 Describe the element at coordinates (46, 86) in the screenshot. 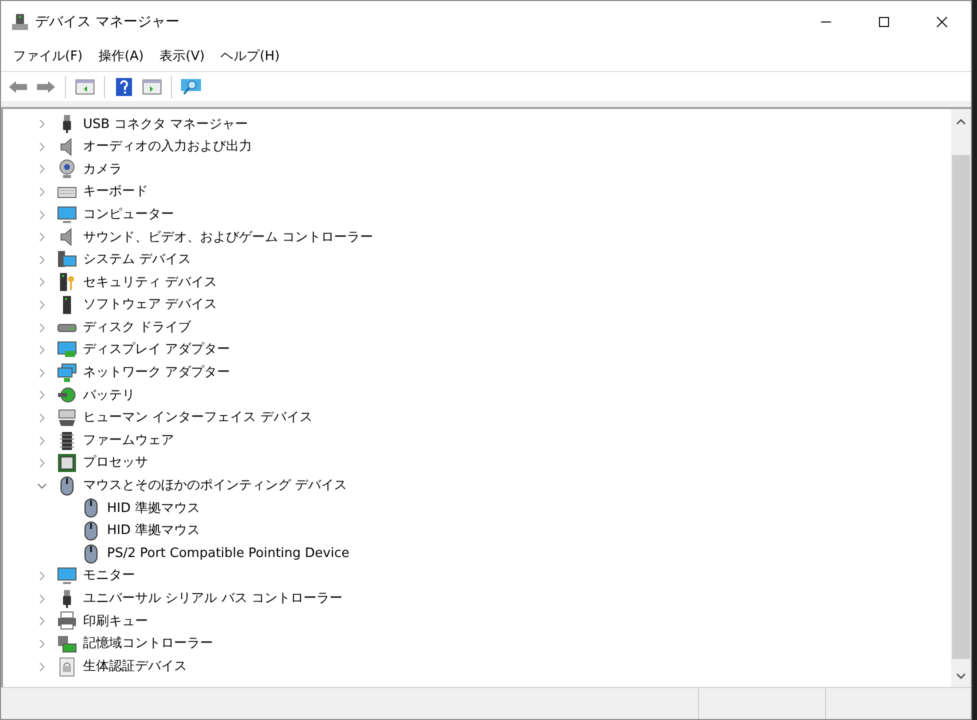

I see `forward-arrow-icon` at that location.